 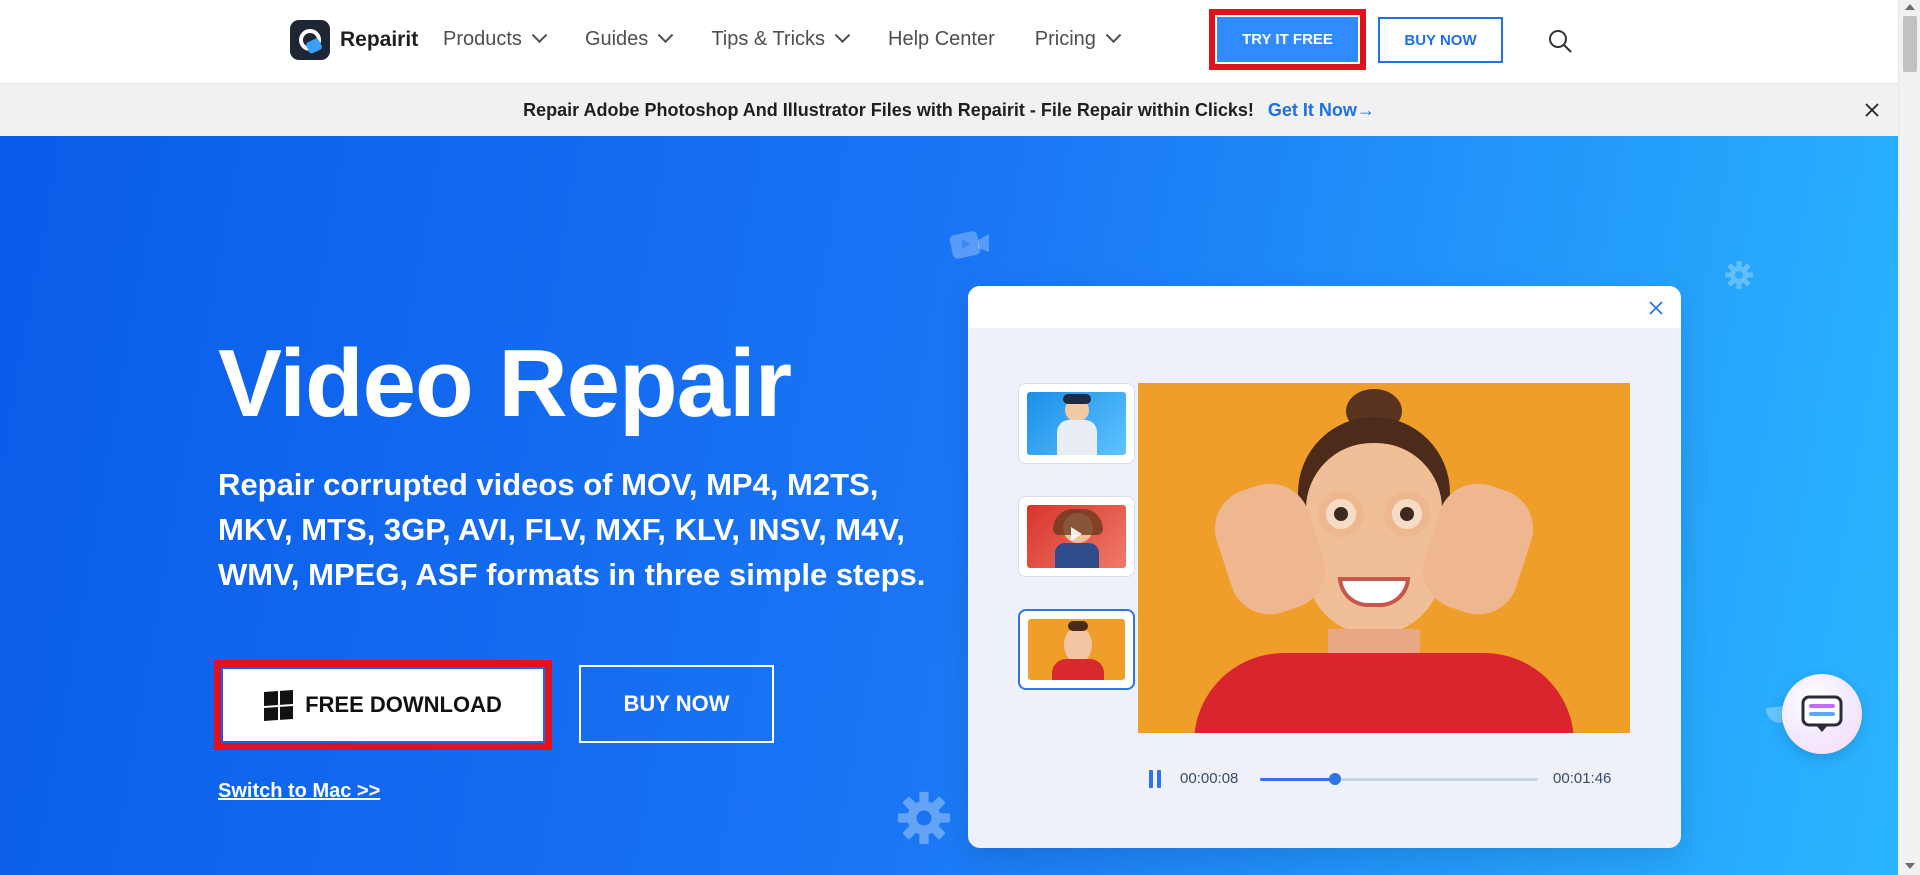 I want to click on menu-item-label: Products, so click(x=482, y=39).